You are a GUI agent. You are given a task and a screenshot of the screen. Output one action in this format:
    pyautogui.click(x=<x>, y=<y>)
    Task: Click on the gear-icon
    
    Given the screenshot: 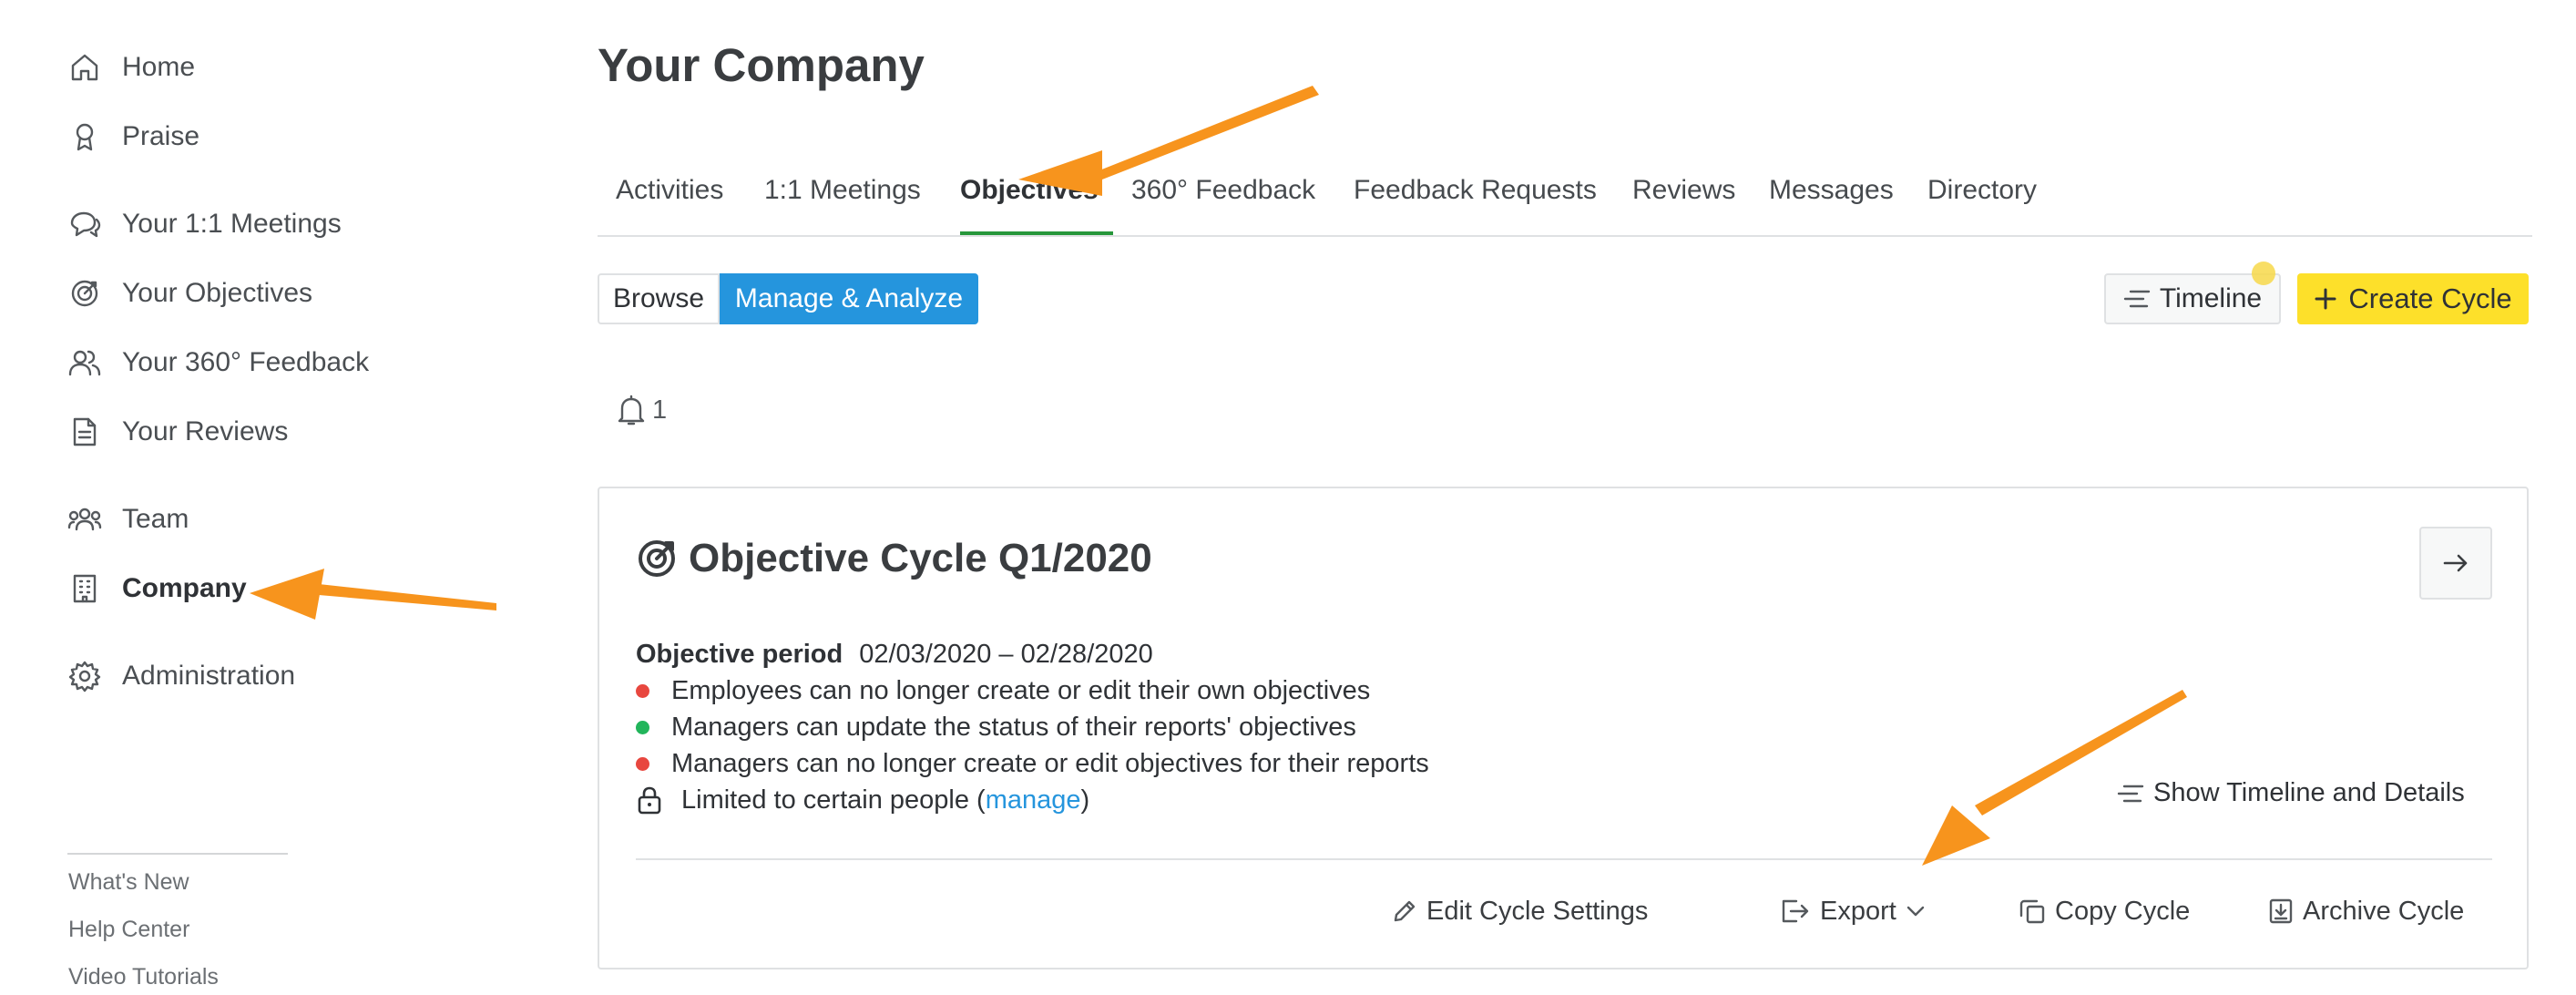 What is the action you would take?
    pyautogui.click(x=85, y=676)
    